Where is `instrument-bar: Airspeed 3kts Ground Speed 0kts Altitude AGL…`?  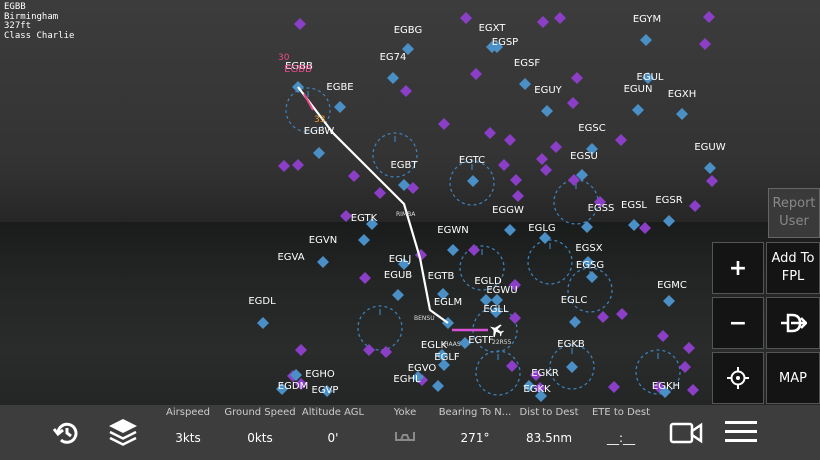 instrument-bar: Airspeed 3kts Ground Speed 0kts Altitude AGL… is located at coordinates (410, 432).